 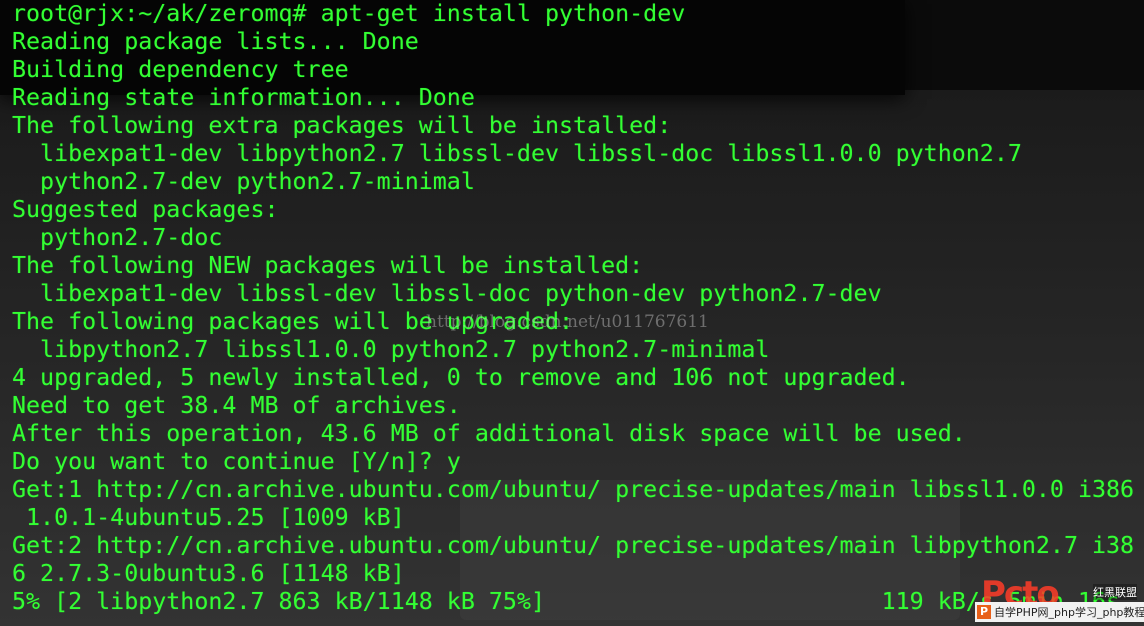 What do you see at coordinates (236, 461) in the screenshot?
I see `output-line: Do you want to continue [Y/n]? y` at bounding box center [236, 461].